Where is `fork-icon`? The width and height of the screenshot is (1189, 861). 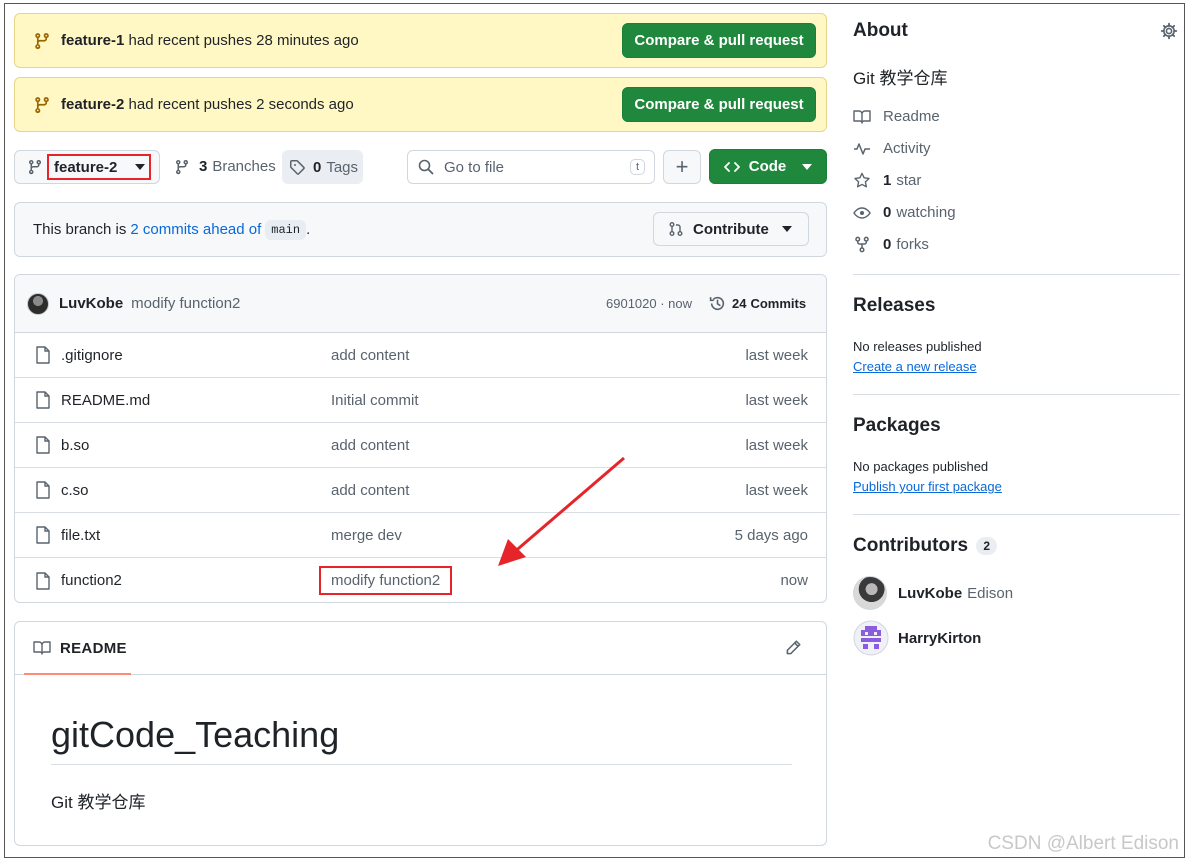 fork-icon is located at coordinates (862, 244).